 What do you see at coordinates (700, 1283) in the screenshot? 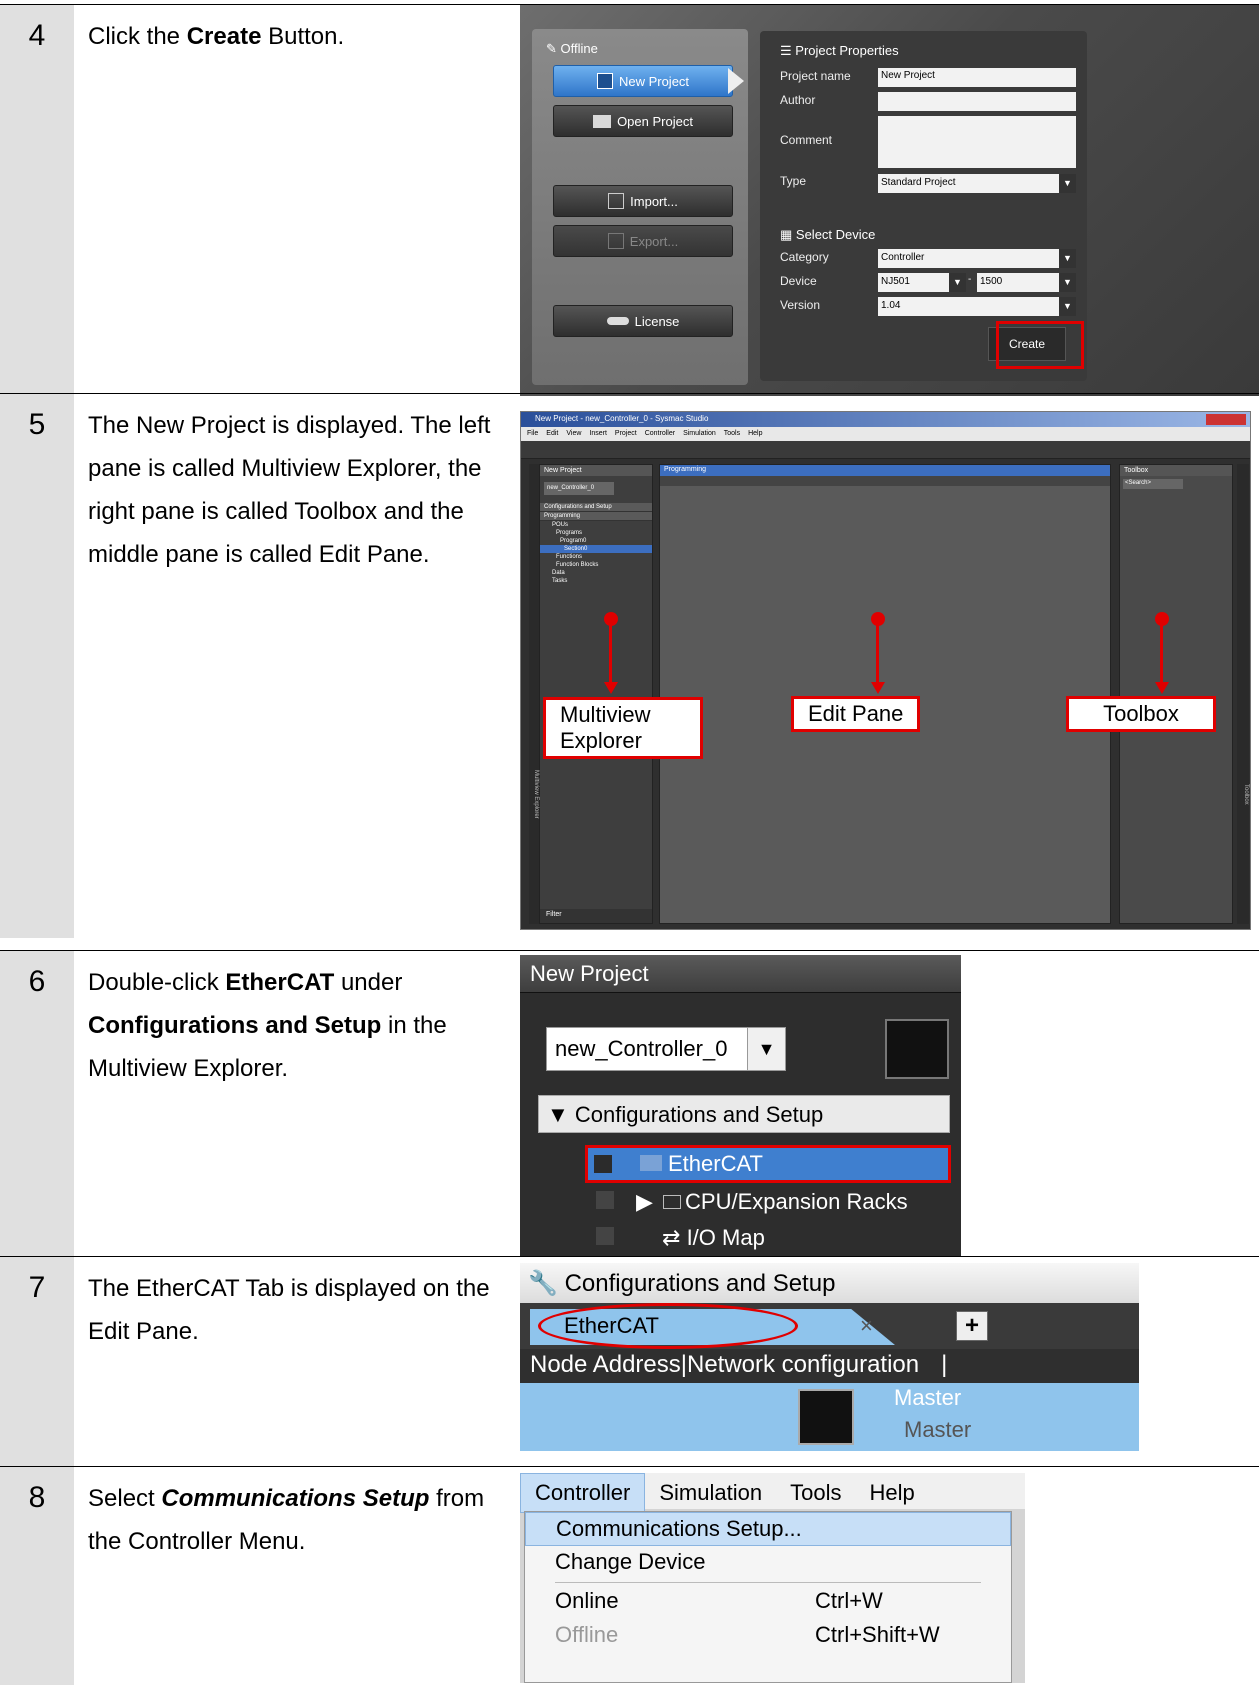
I see `edit-pane-title: Configurations and Setup` at bounding box center [700, 1283].